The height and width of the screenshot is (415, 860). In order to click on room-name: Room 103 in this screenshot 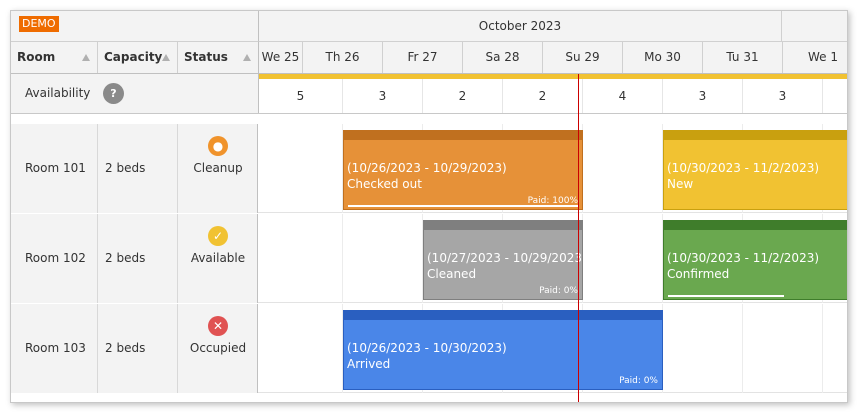, I will do `click(54, 348)`.